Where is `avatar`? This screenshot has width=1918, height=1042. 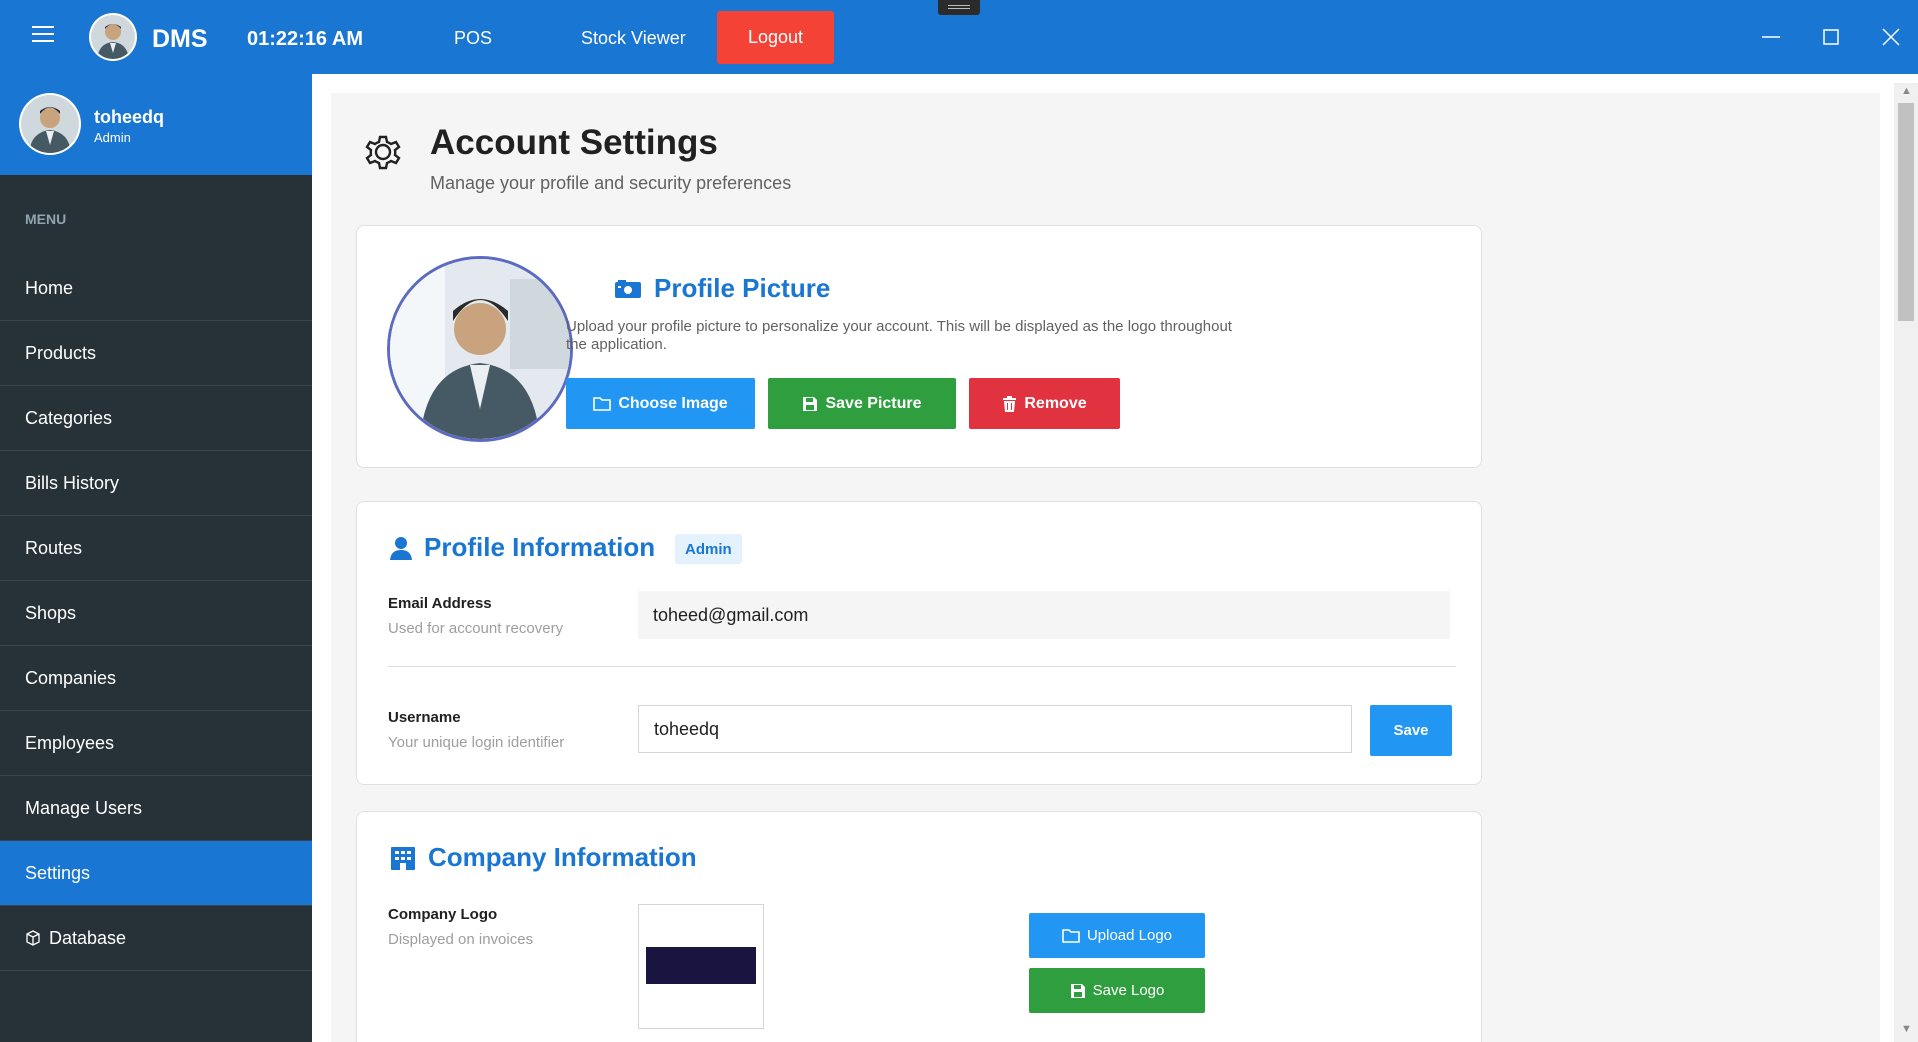 avatar is located at coordinates (50, 124).